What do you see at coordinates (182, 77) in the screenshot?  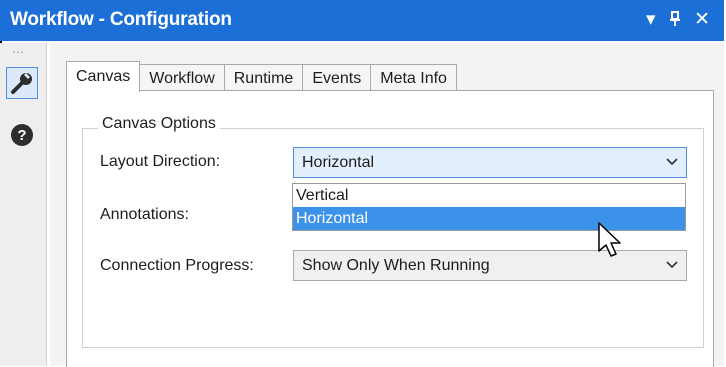 I see `tab-workflow: Workflow` at bounding box center [182, 77].